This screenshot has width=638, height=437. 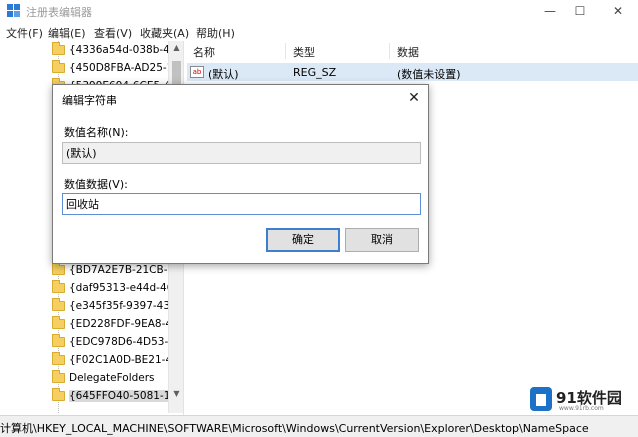 I want to click on tree-item-label: {ED228FDF-9EA8-48, so click(x=124, y=324).